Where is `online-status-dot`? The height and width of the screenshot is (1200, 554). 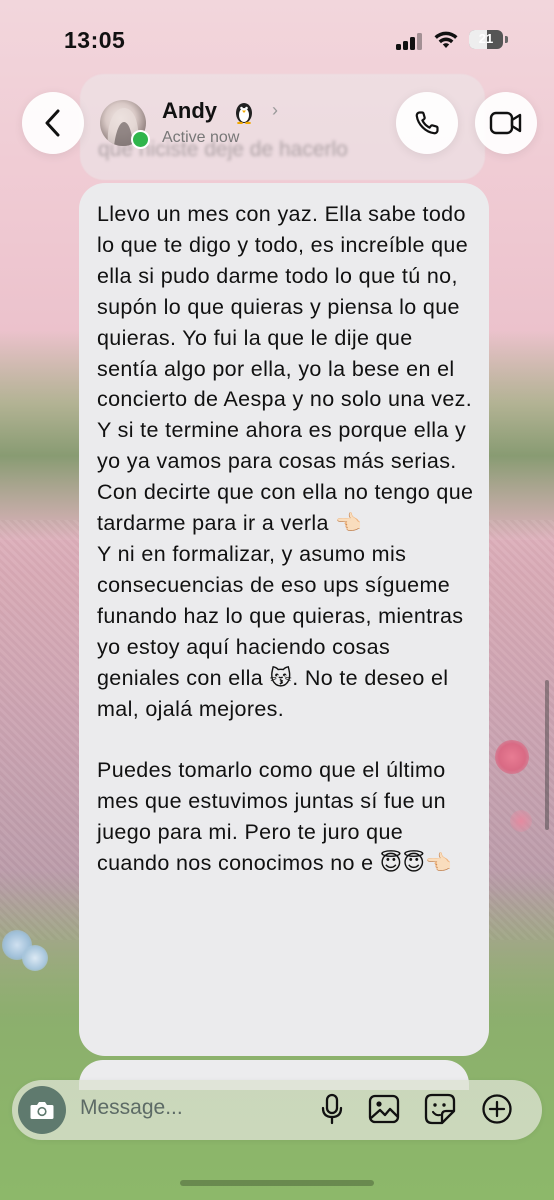
online-status-dot is located at coordinates (140, 139).